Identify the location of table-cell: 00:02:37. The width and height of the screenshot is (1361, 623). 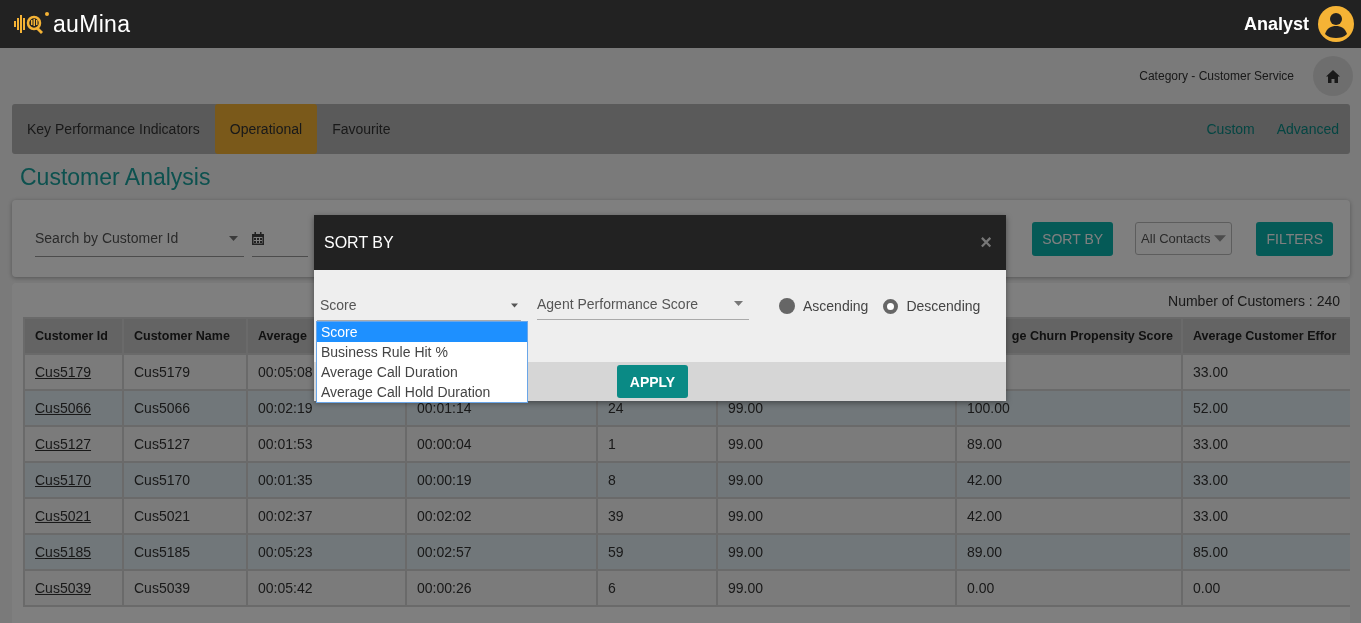
(285, 516).